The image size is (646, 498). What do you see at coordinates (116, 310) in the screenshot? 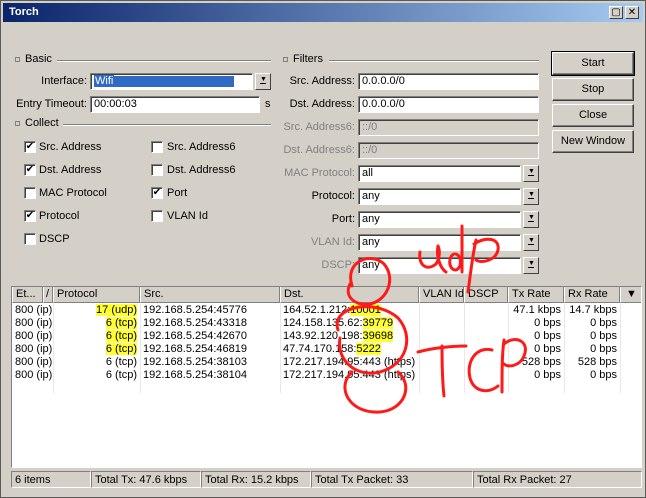
I see `cell-protocol: 17 (udp)` at bounding box center [116, 310].